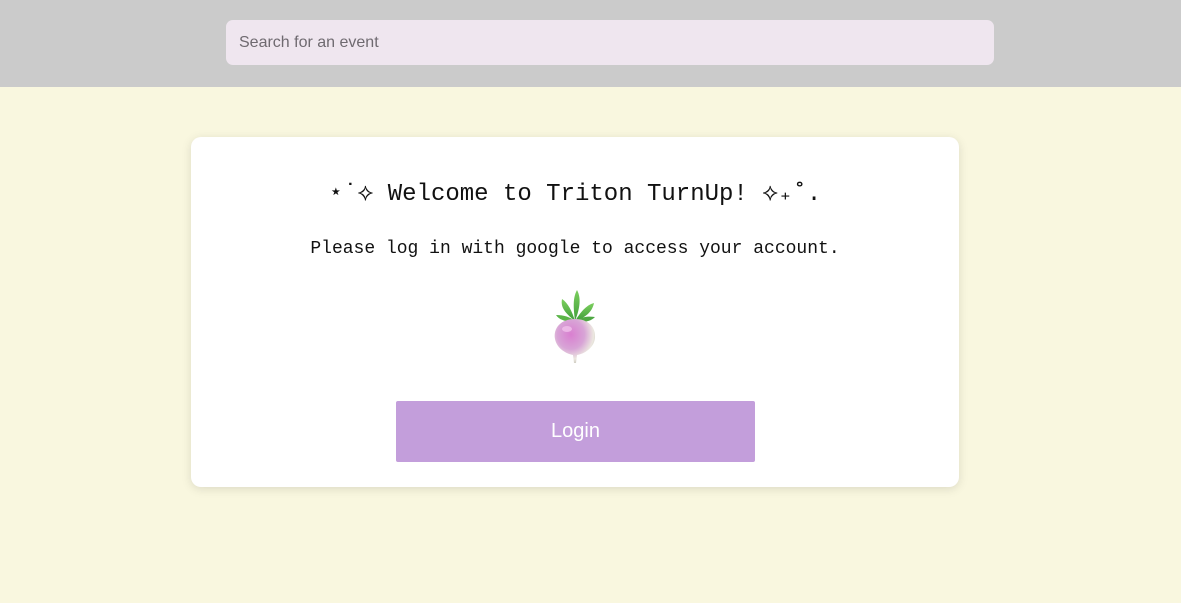 Image resolution: width=1181 pixels, height=603 pixels. I want to click on welcome-title: ⋆˙⟡ Welcome to Triton TurnUp! ⟡₊˚., so click(575, 194).